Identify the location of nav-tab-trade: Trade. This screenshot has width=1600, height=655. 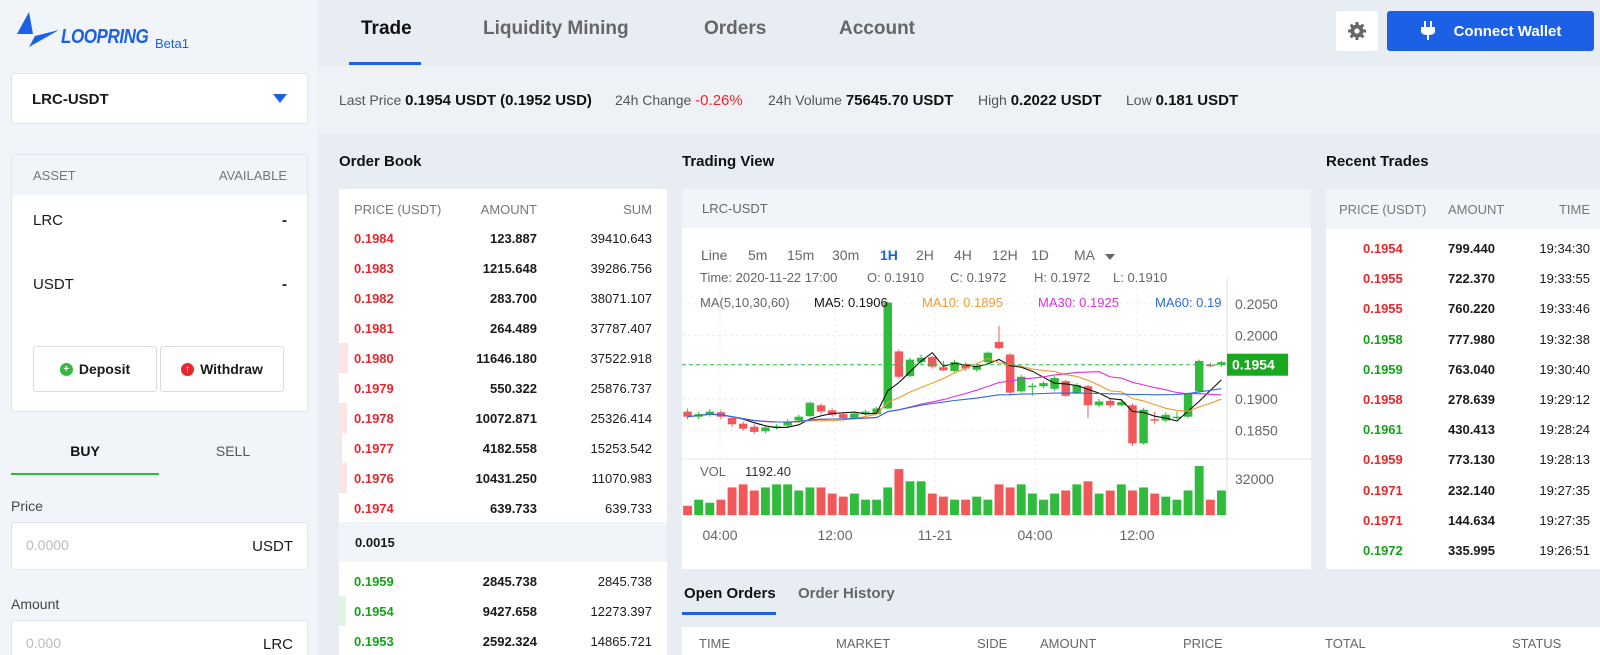
(386, 29).